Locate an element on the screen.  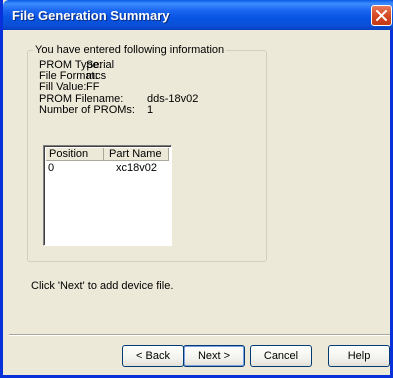
help-button: Help is located at coordinates (359, 356).